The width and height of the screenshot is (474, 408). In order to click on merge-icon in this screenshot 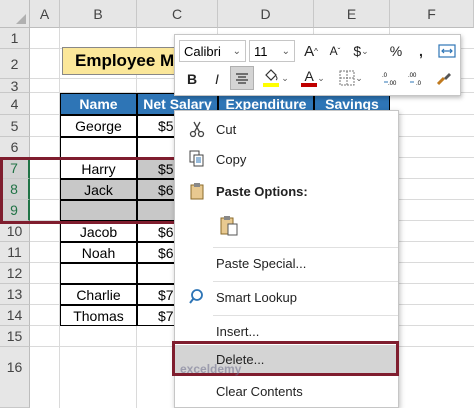, I will do `click(447, 51)`.